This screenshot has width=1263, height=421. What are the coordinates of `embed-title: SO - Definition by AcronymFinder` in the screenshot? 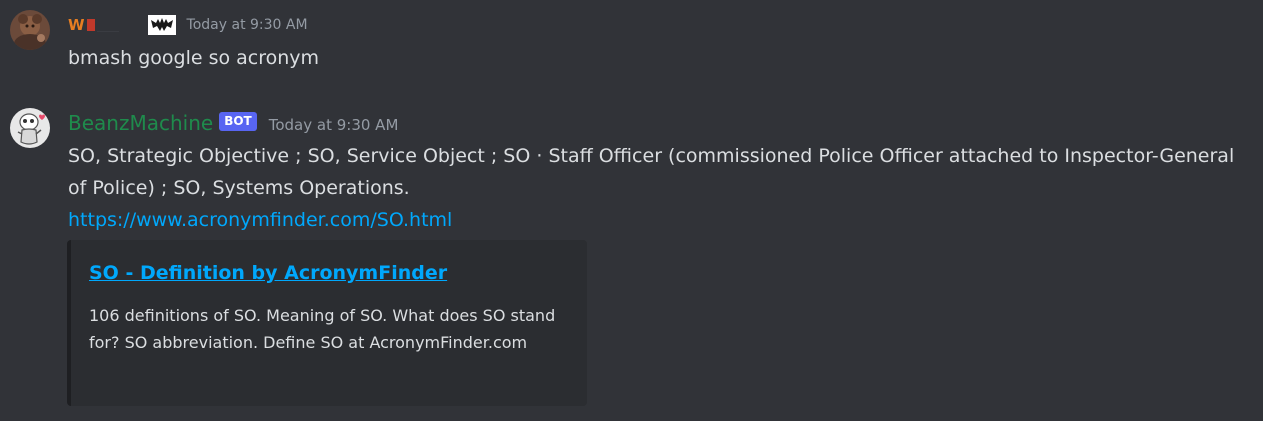 It's located at (268, 273).